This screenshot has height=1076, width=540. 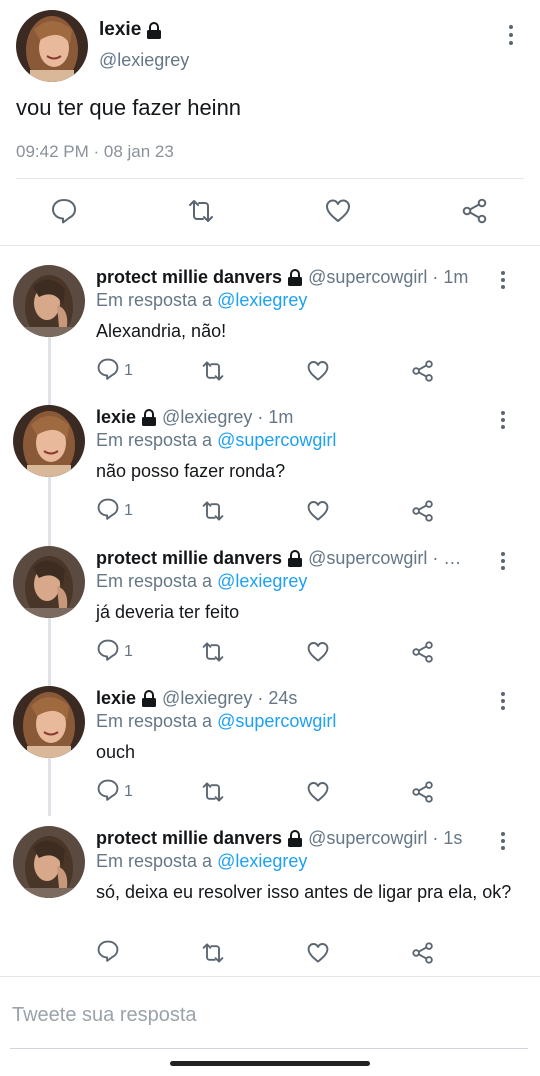 I want to click on reply-composer, so click(x=270, y=1015).